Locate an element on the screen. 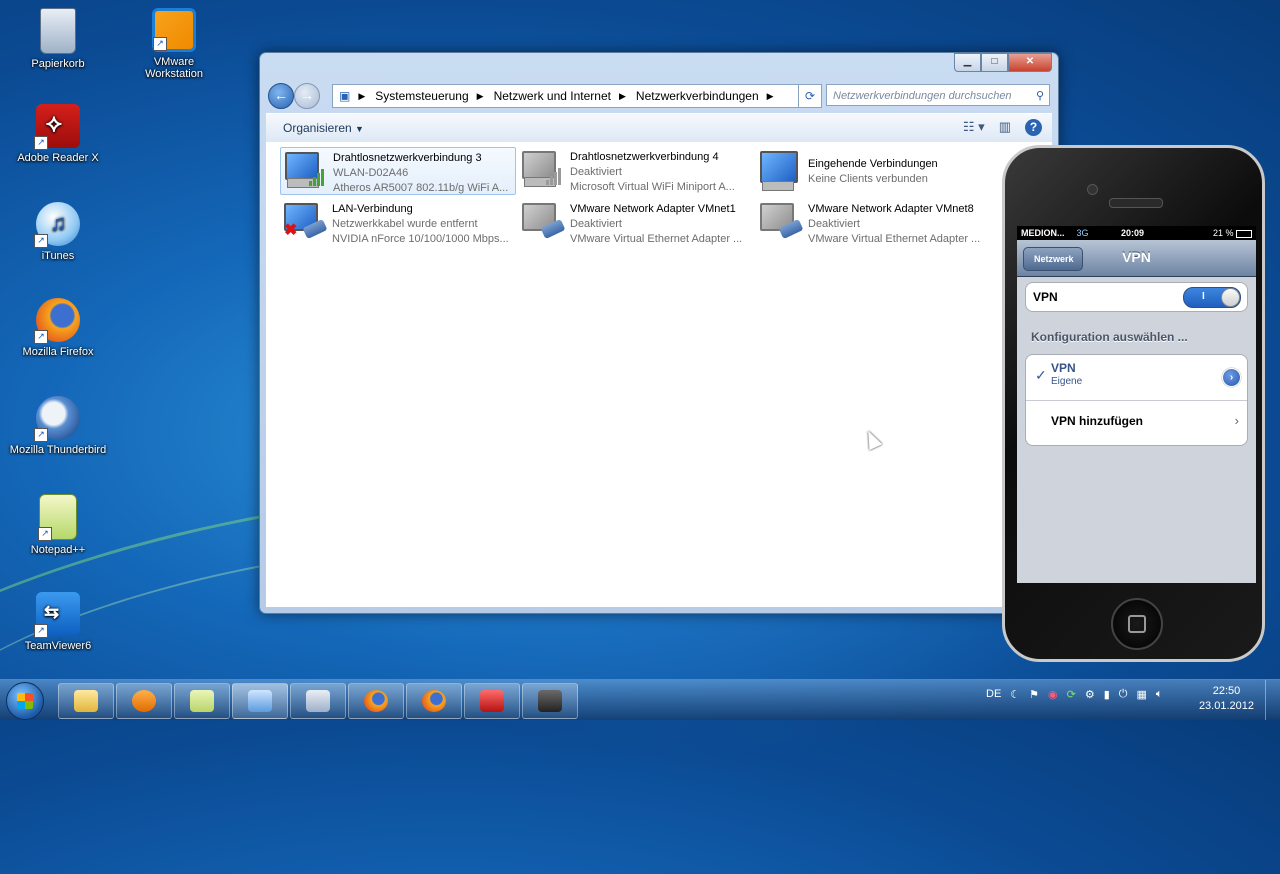  maximize-button: □ is located at coordinates (994, 62).